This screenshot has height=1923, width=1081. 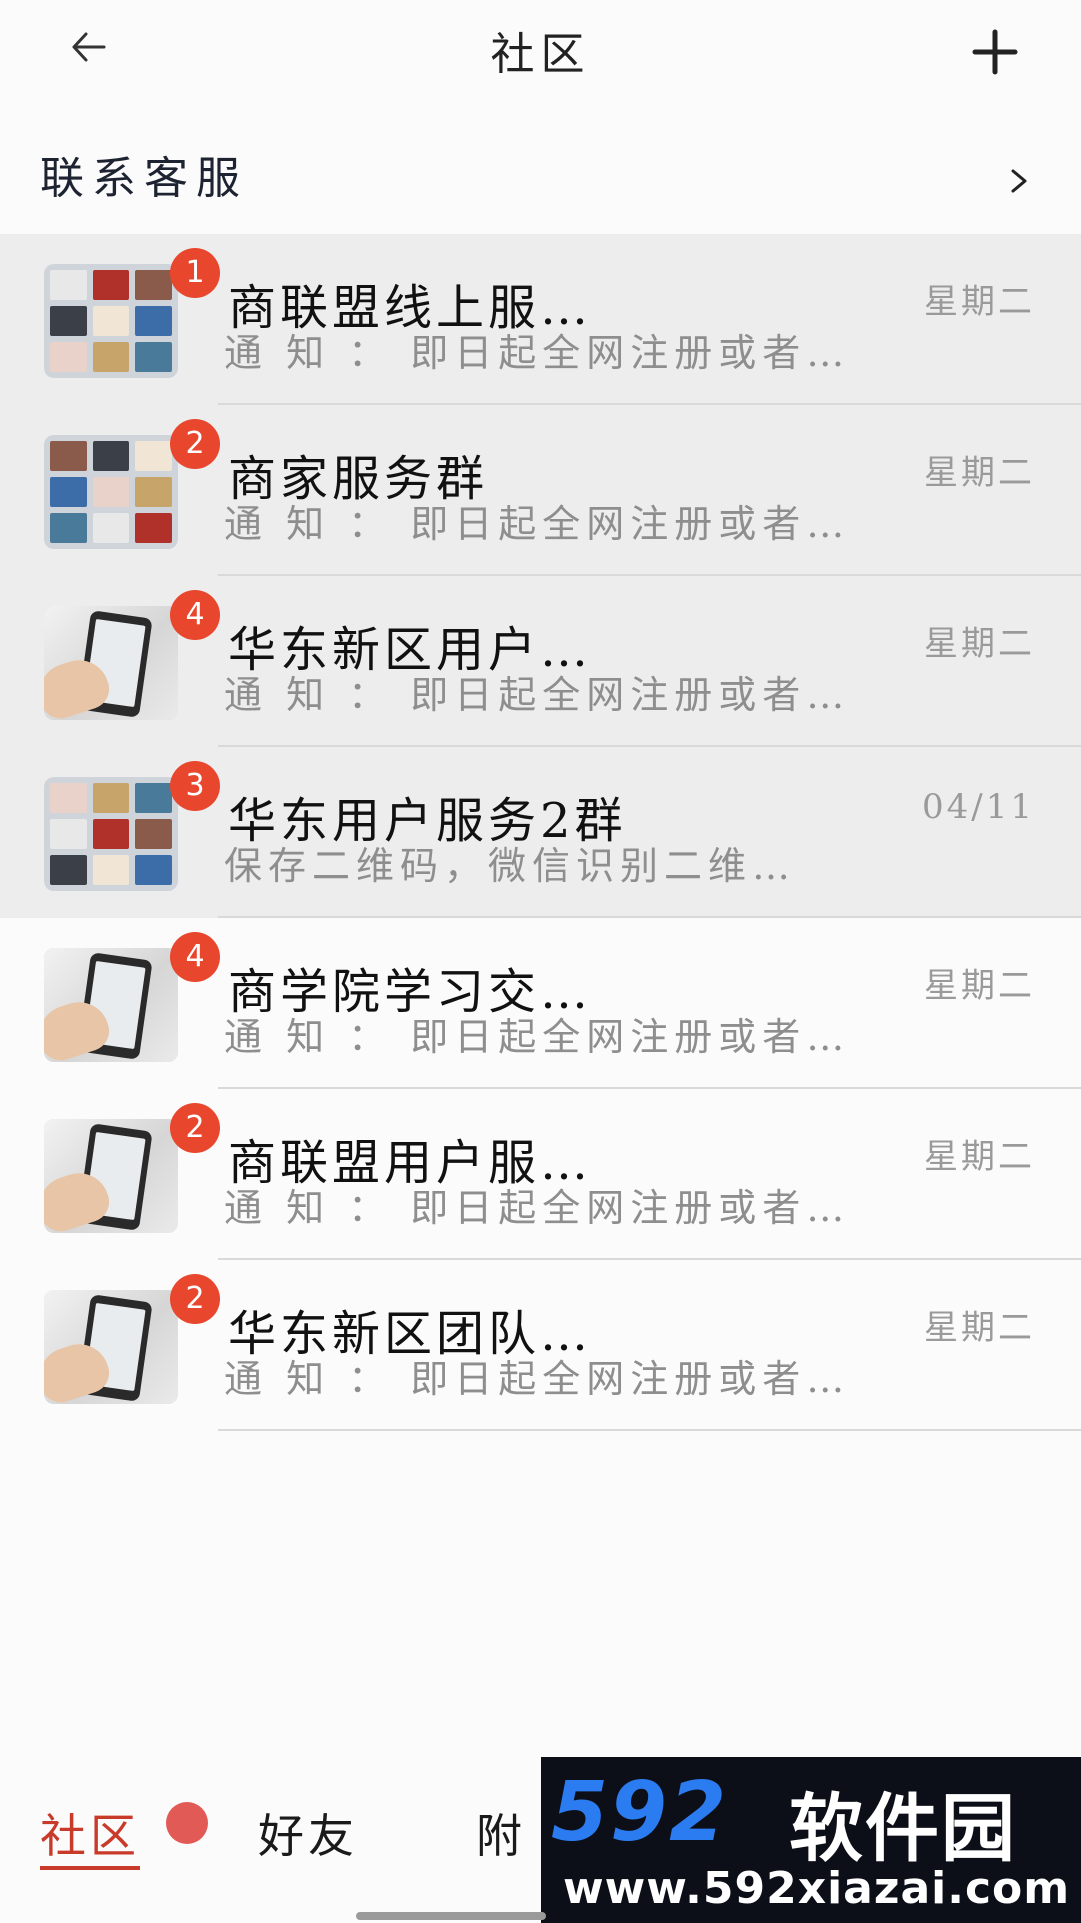 What do you see at coordinates (451, 1916) in the screenshot?
I see `home-indicator` at bounding box center [451, 1916].